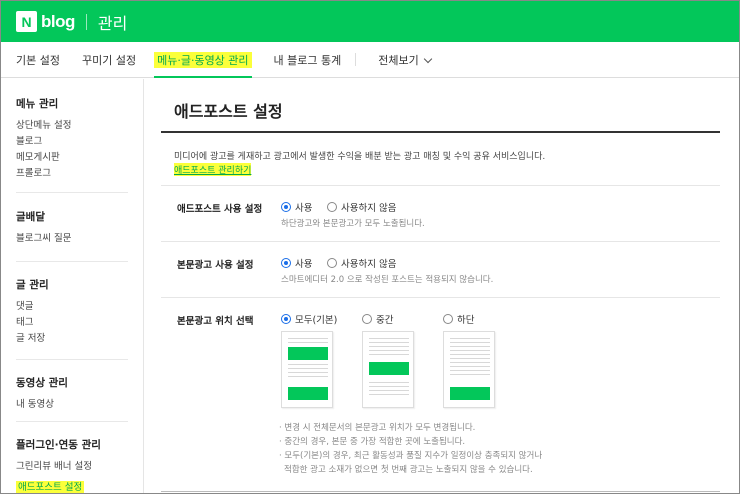 The width and height of the screenshot is (740, 494). I want to click on adpost-usage-off-radio: 사용하지 않음, so click(361, 207).